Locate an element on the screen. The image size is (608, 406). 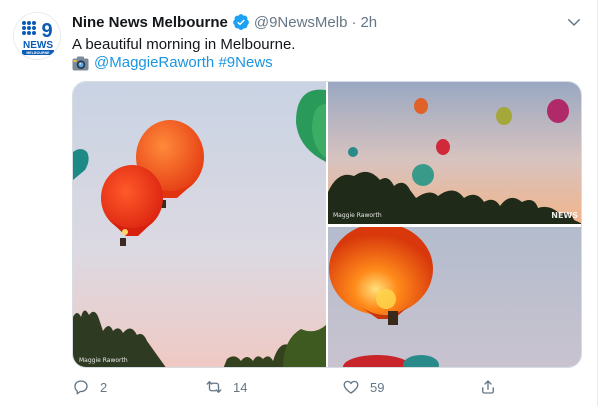
photo-credit-line: @MaggieRaworth #9News is located at coordinates (172, 63).